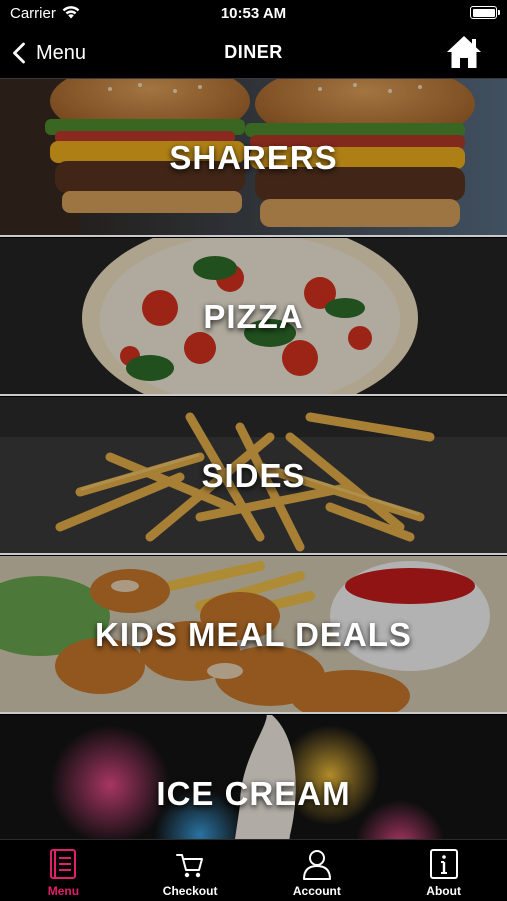 Image resolution: width=507 pixels, height=901 pixels. I want to click on info-icon, so click(443, 864).